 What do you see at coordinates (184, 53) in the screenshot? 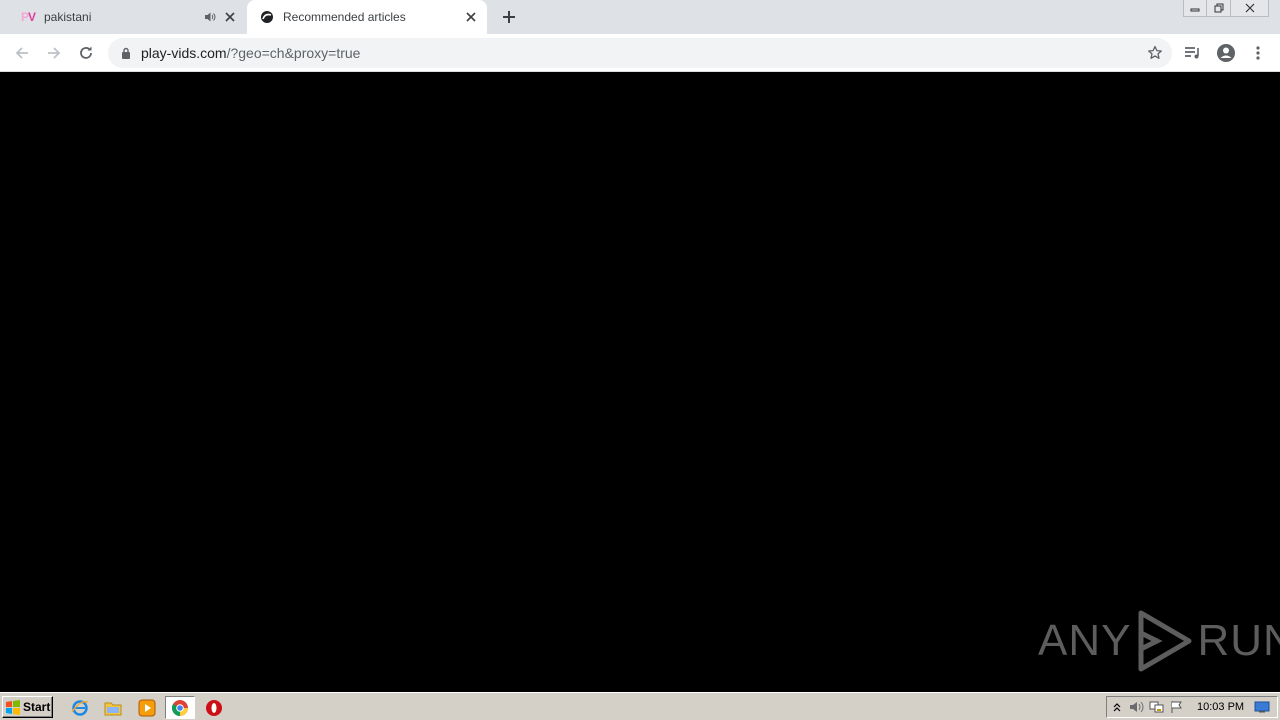
I see `url-host: play-vids.com` at bounding box center [184, 53].